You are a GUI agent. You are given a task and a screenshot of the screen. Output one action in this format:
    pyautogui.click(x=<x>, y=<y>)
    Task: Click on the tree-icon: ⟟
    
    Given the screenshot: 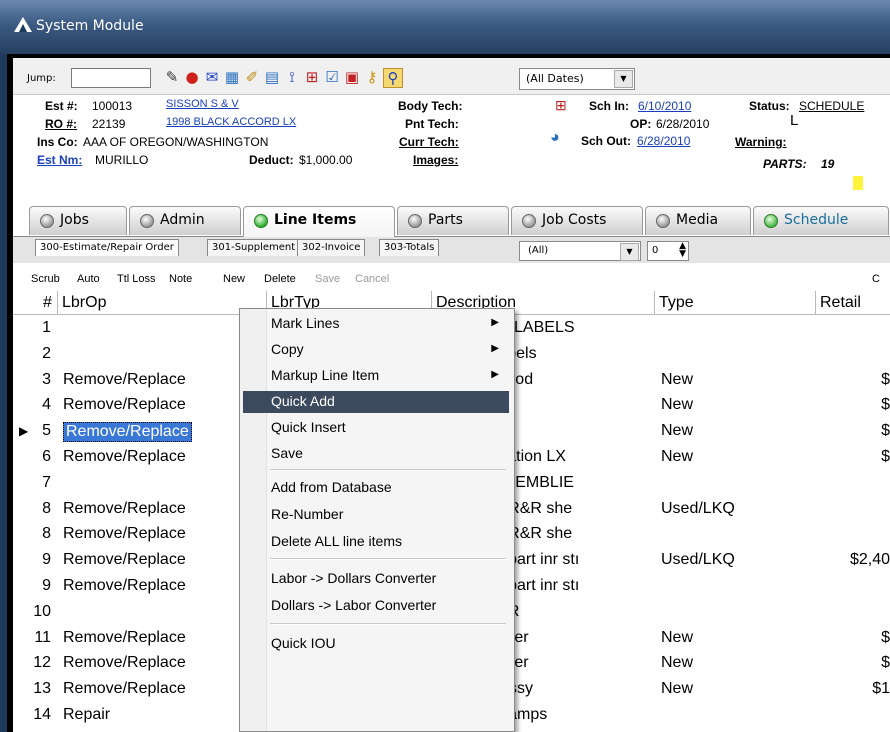 What is the action you would take?
    pyautogui.click(x=292, y=77)
    